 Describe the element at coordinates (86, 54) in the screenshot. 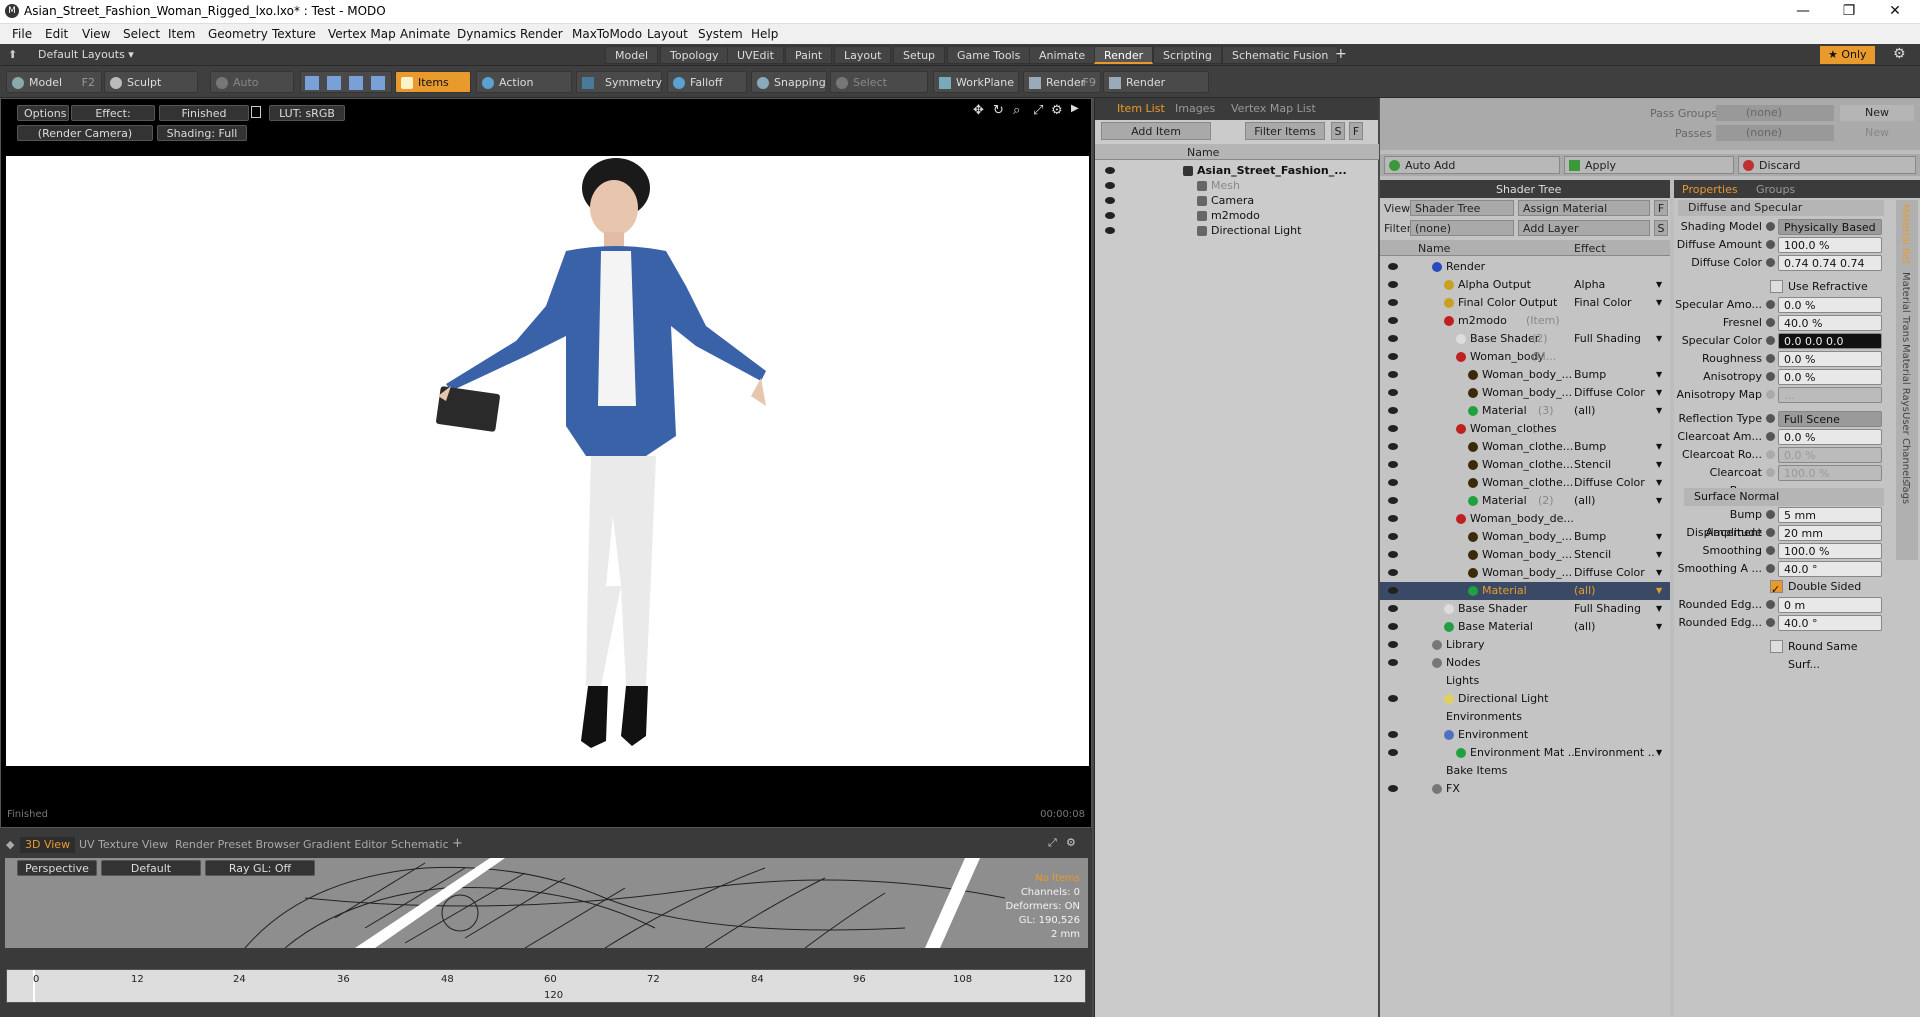

I see `default-layouts-dropdown: Default Layouts ▾` at that location.